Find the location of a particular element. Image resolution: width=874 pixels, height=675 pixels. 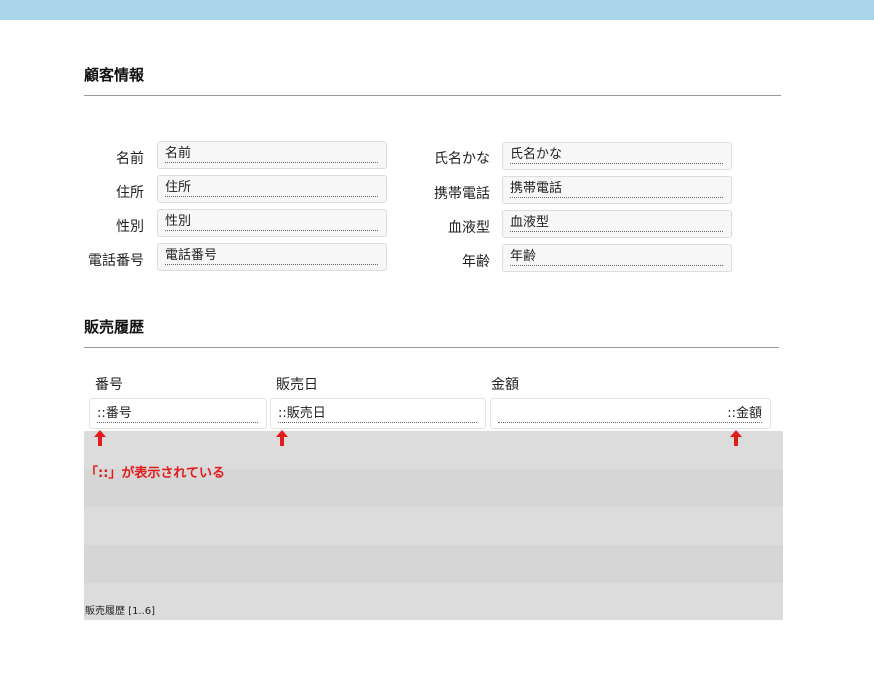

blood-type-field: 血液型 is located at coordinates (617, 224).